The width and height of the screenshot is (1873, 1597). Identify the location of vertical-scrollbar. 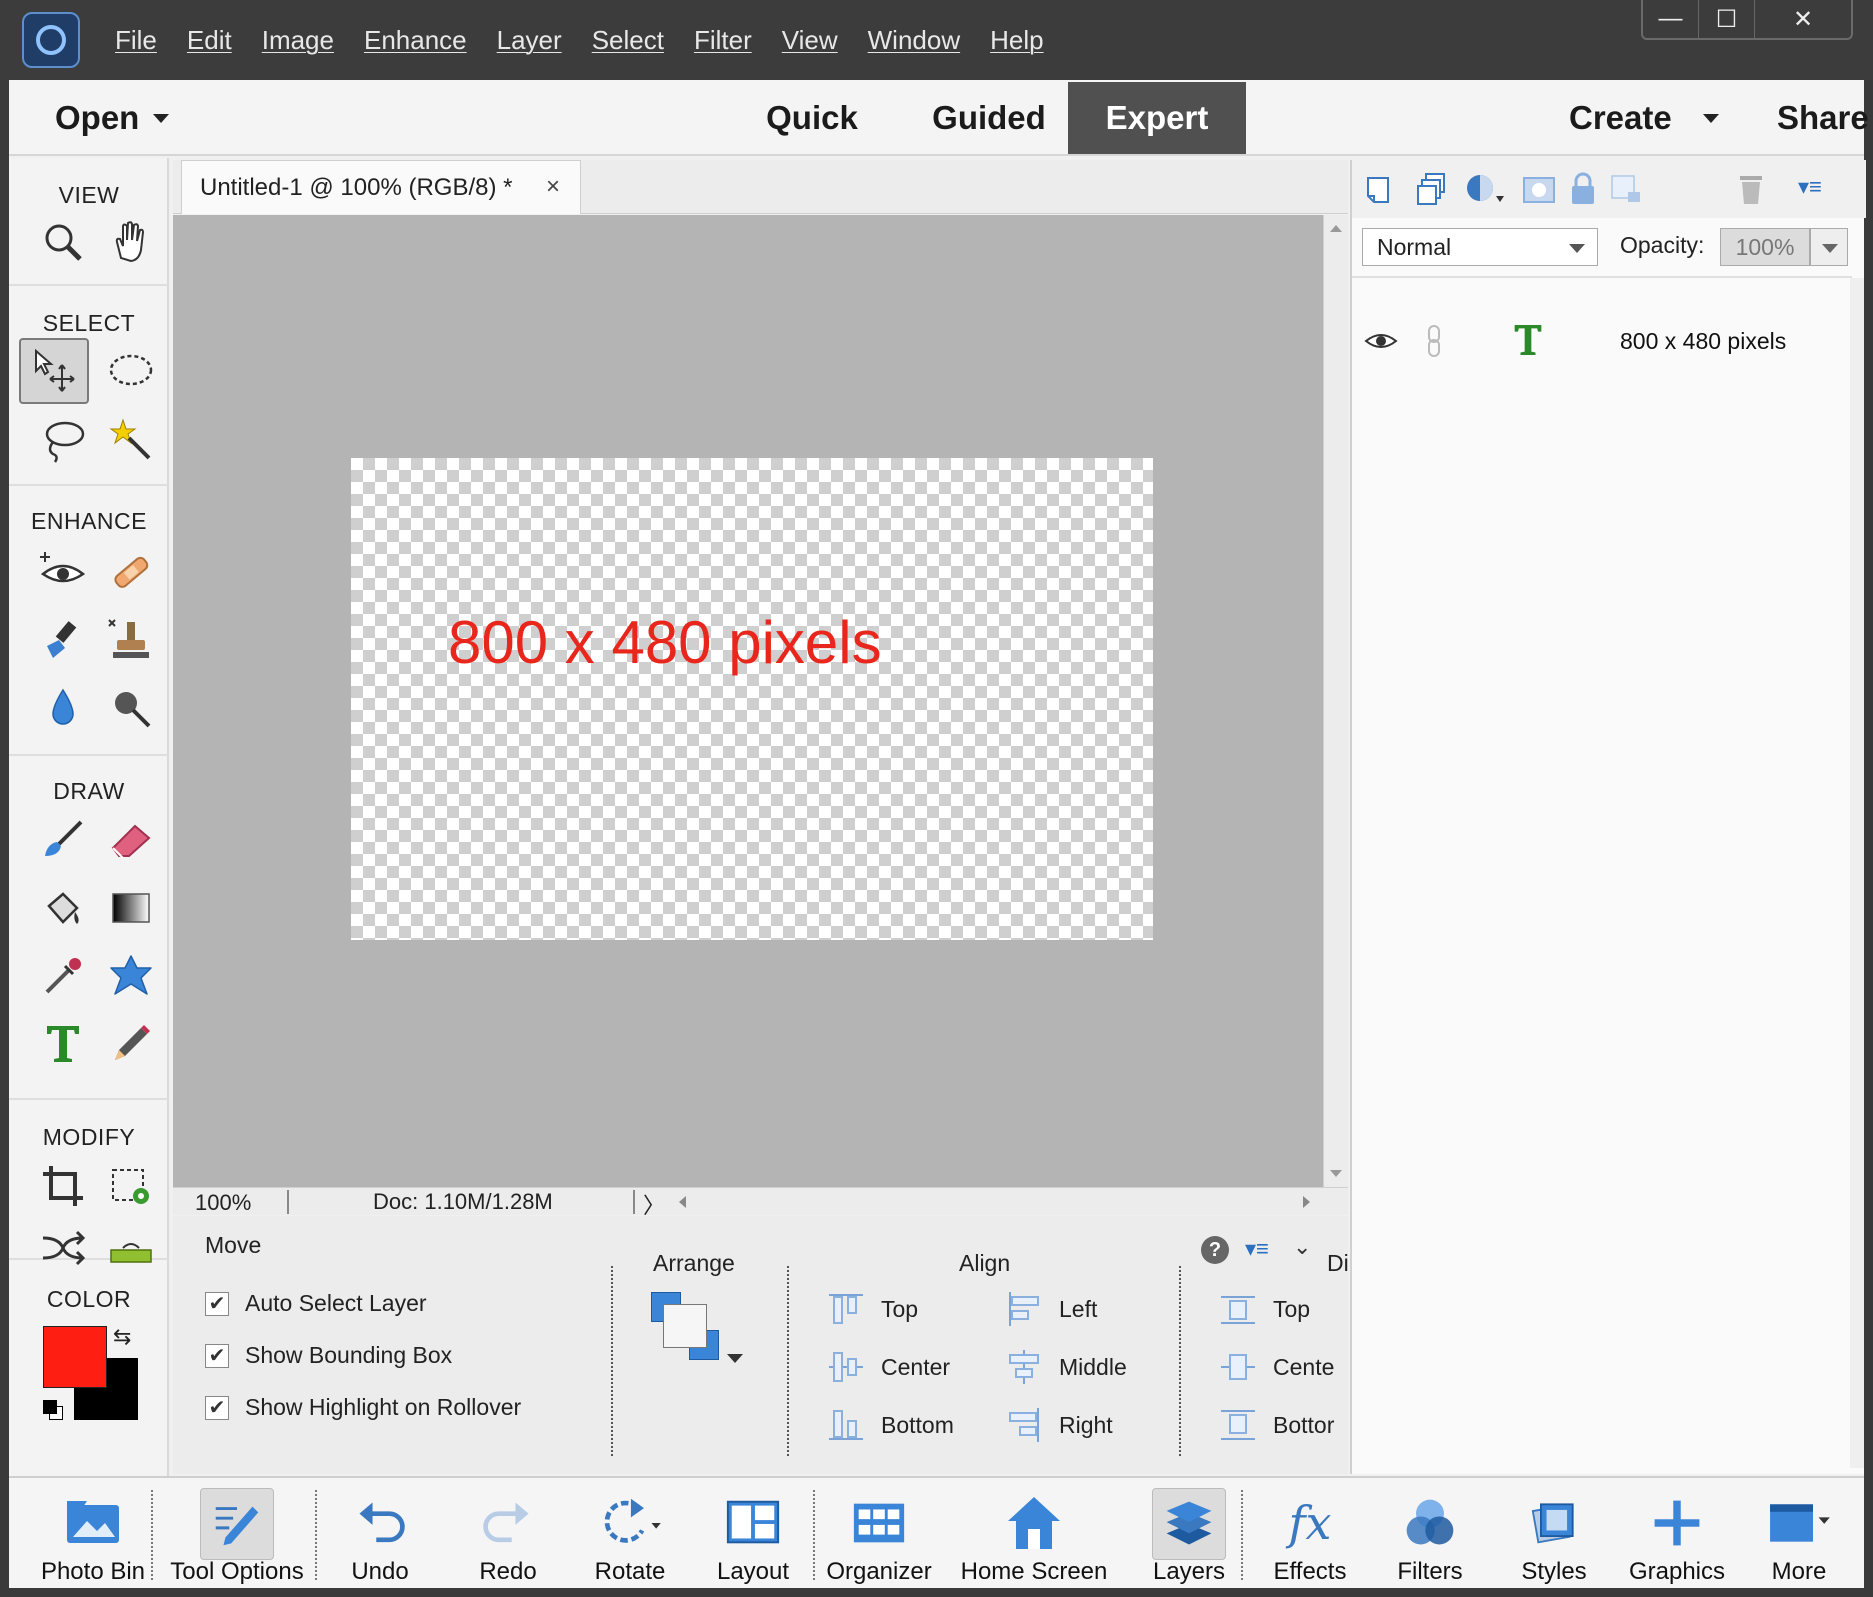
(1335, 701).